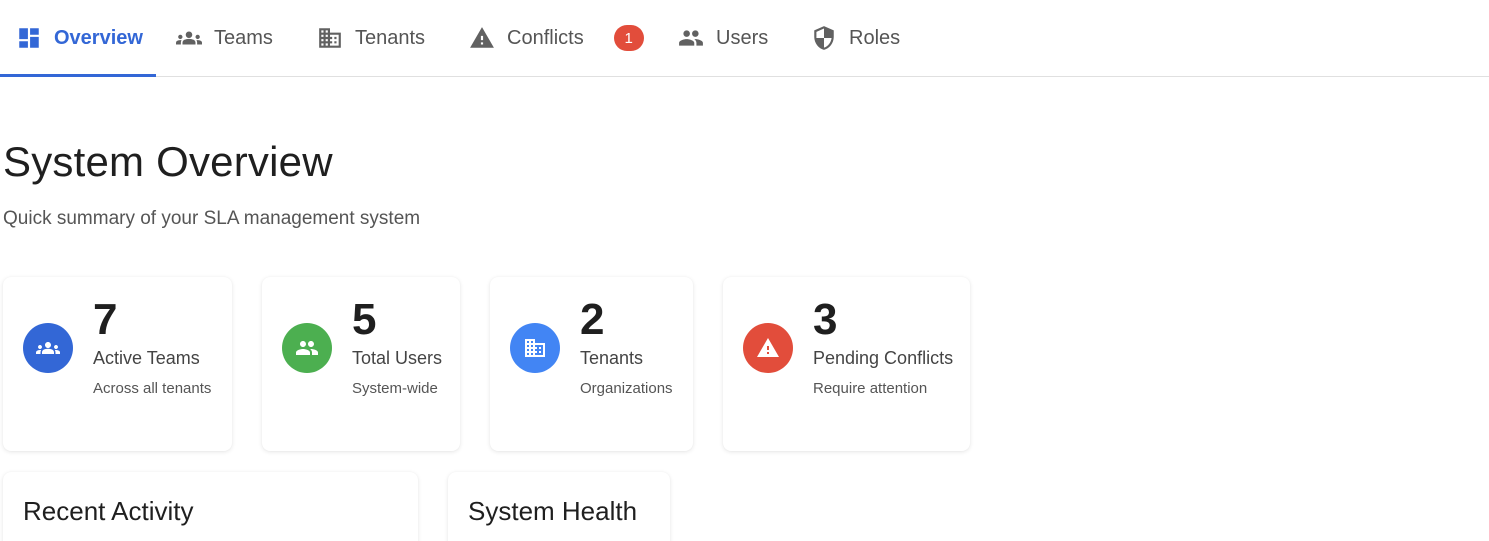  I want to click on stat-label: Tenants, so click(612, 358).